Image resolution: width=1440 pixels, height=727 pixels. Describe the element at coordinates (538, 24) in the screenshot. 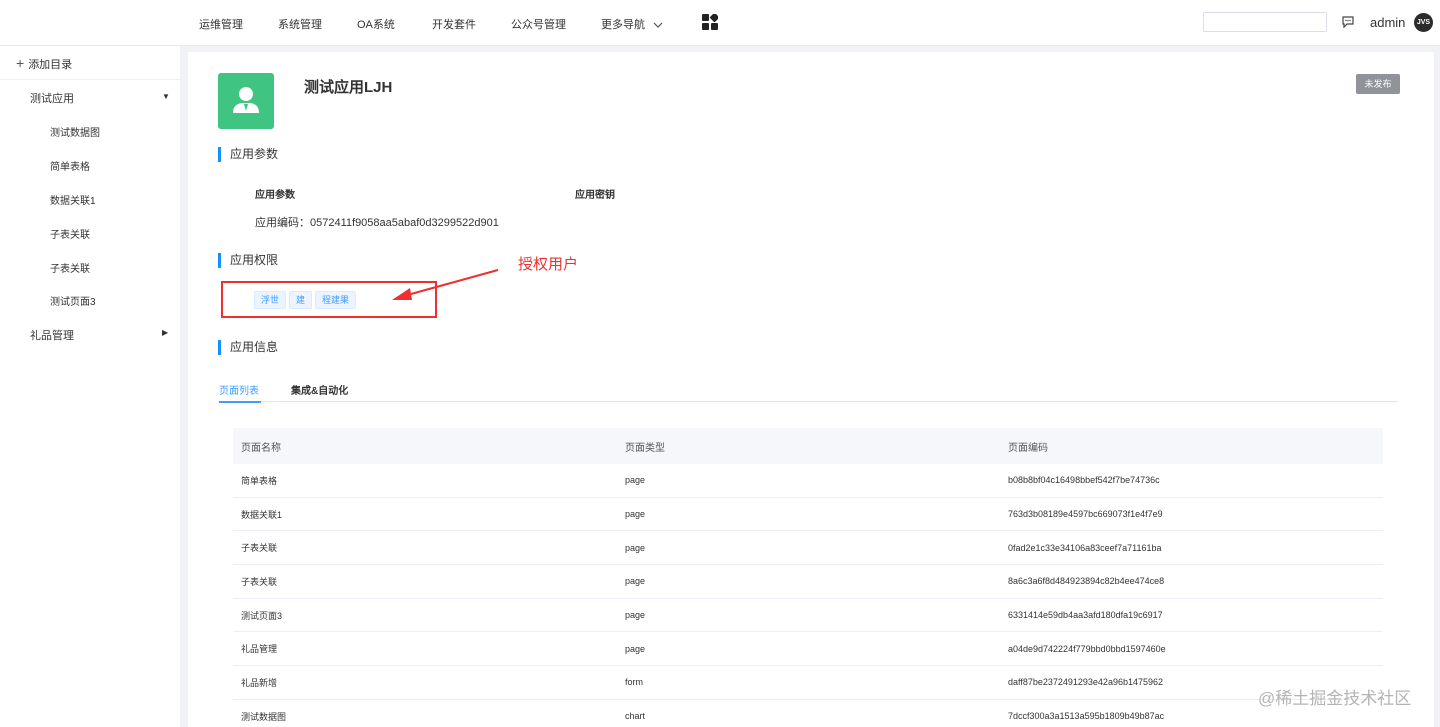

I see `nav-wechat: 公众号管理` at that location.